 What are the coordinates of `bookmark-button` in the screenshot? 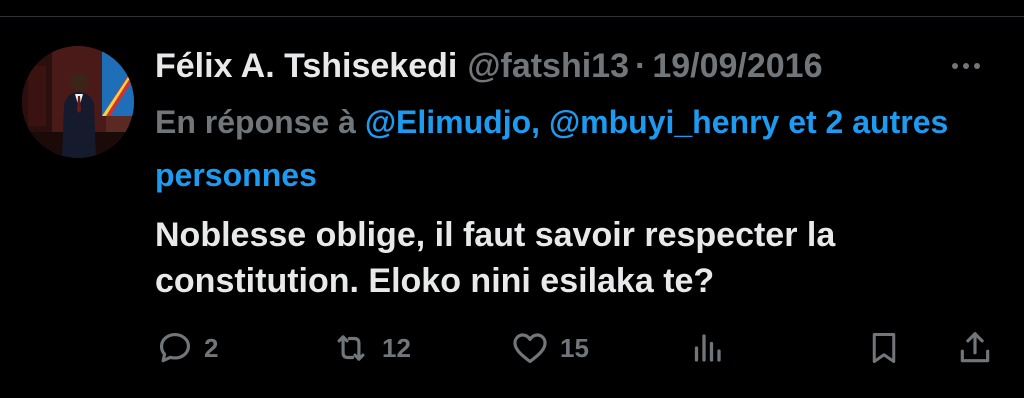 It's located at (884, 348).